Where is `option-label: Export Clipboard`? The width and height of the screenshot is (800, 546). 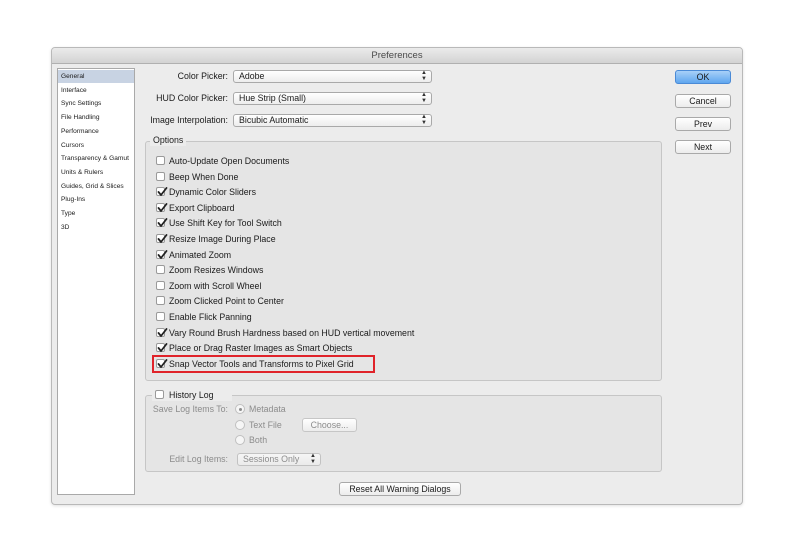
option-label: Export Clipboard is located at coordinates (202, 207).